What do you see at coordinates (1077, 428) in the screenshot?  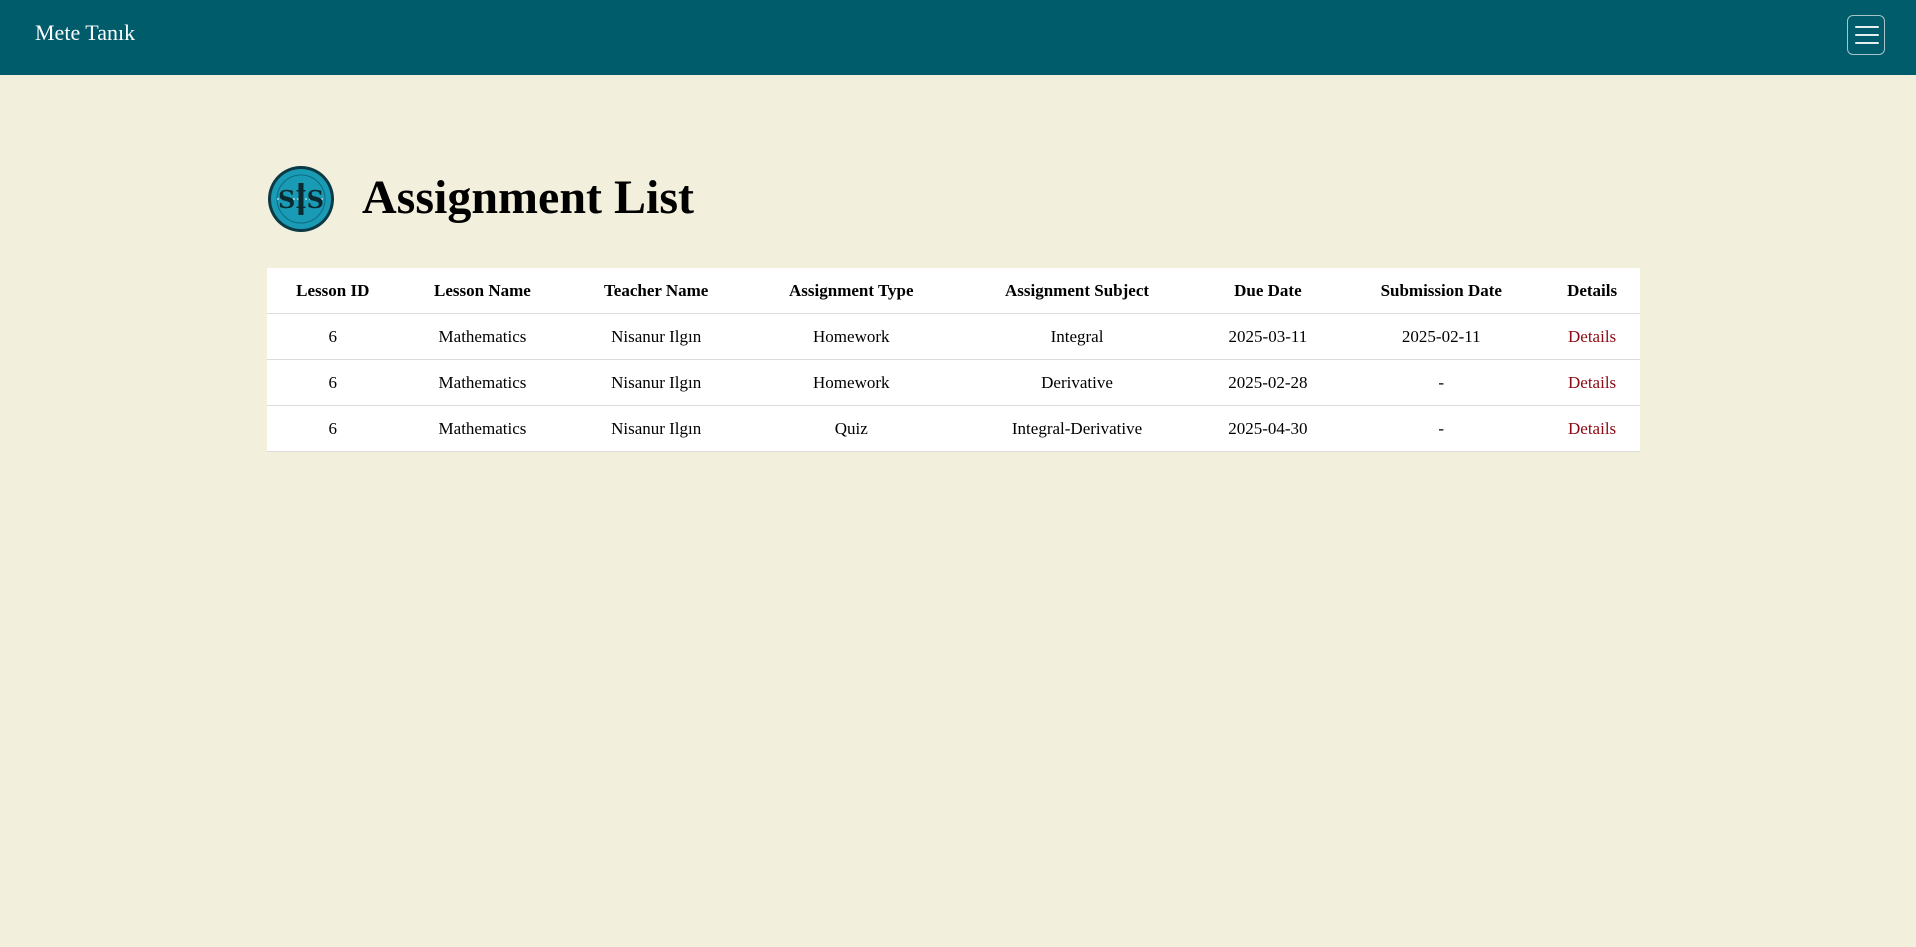 I see `cell-assignment-subject: Integral-Derivative` at bounding box center [1077, 428].